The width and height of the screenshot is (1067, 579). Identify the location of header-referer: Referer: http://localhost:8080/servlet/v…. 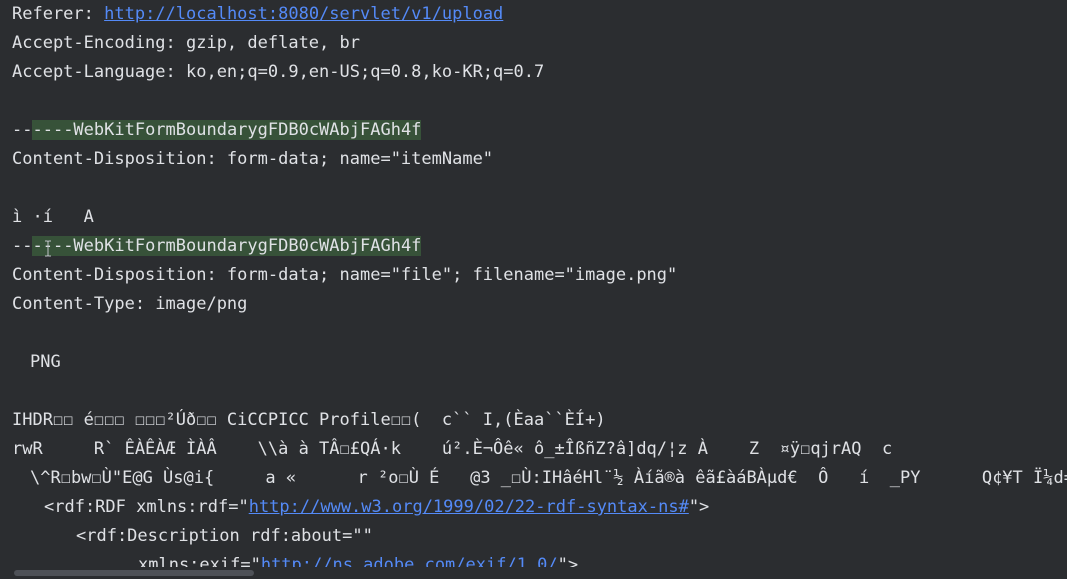
(539, 14).